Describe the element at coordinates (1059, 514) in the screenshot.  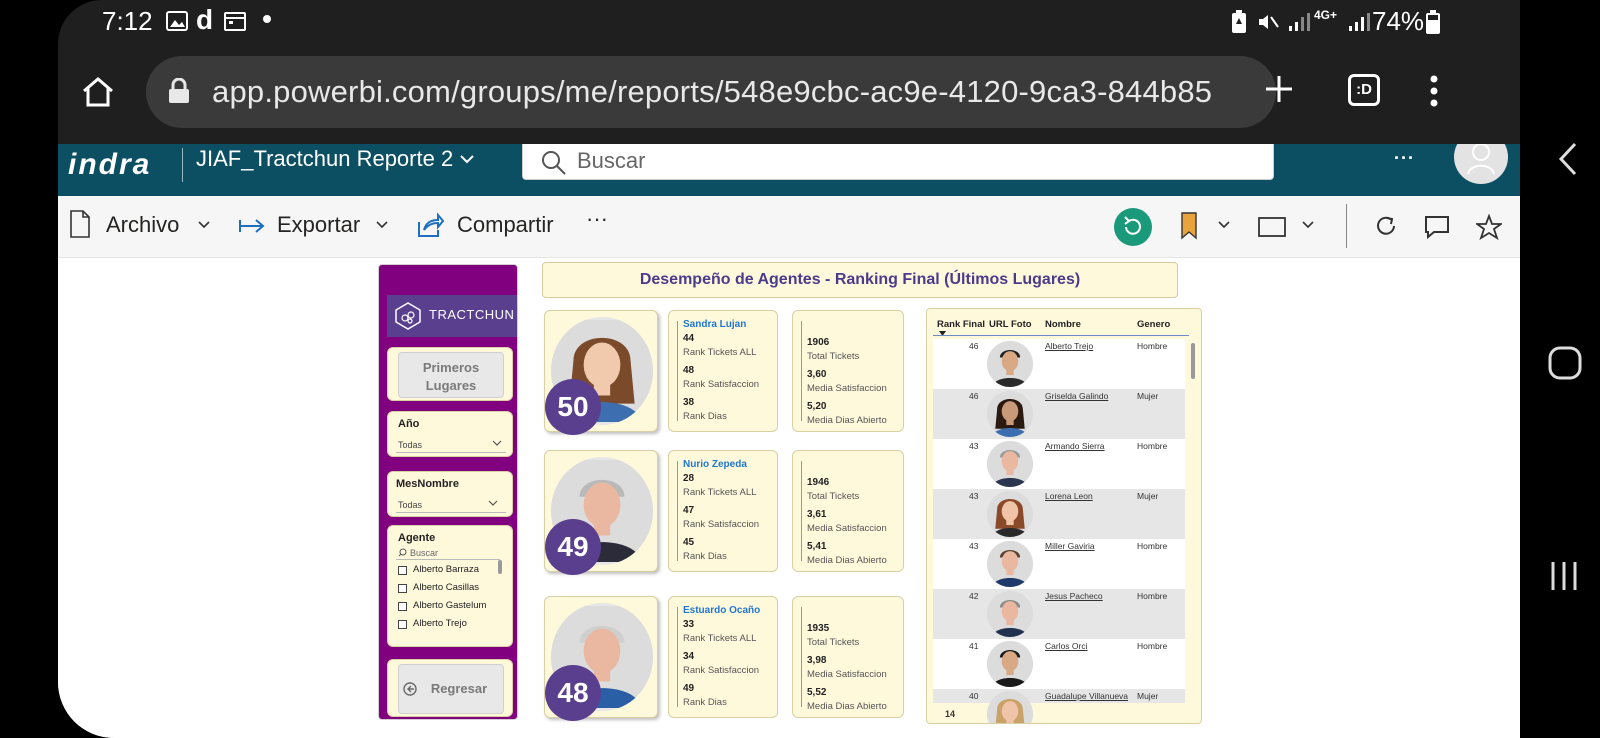
I see `table-row: 43 Lorena Leon Mujer` at that location.